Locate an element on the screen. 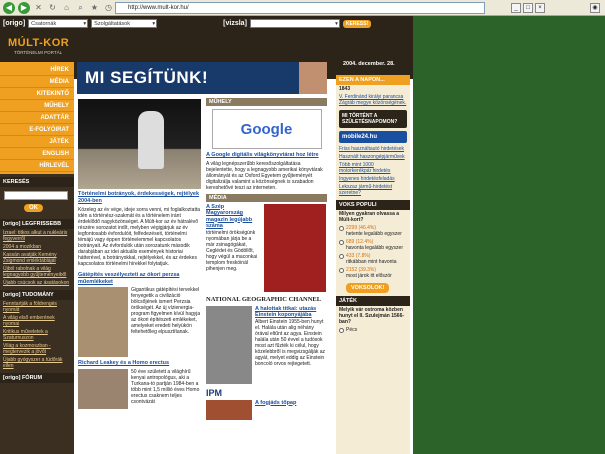 The width and height of the screenshot is (605, 454). banner-ad: MI SEGÍTÜNK! is located at coordinates (202, 78).